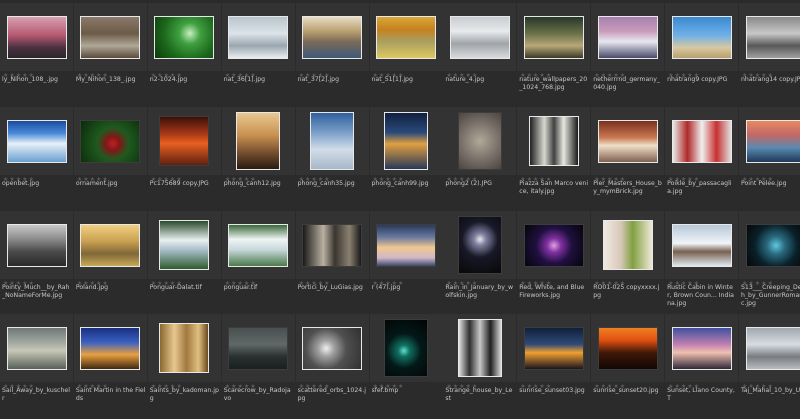 The width and height of the screenshot is (800, 419). I want to click on thumbnail-item: ★★★★★openbet.jpg, so click(36, 159).